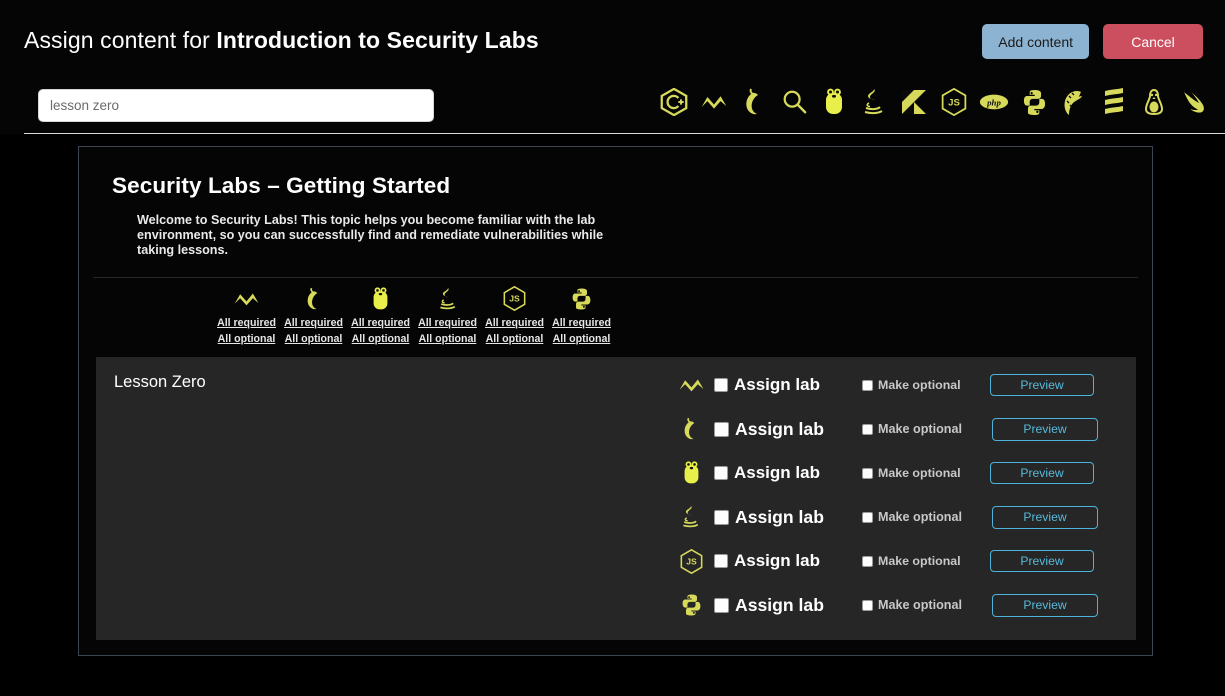 The height and width of the screenshot is (696, 1225). Describe the element at coordinates (1074, 102) in the screenshot. I see `ruby-icon` at that location.